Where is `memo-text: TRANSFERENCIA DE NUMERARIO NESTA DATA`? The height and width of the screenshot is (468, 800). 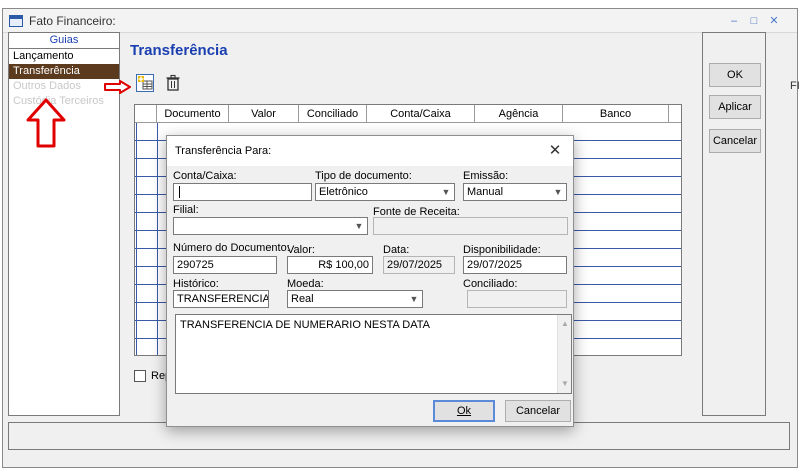
memo-text: TRANSFERENCIA DE NUMERARIO NESTA DATA is located at coordinates (305, 325).